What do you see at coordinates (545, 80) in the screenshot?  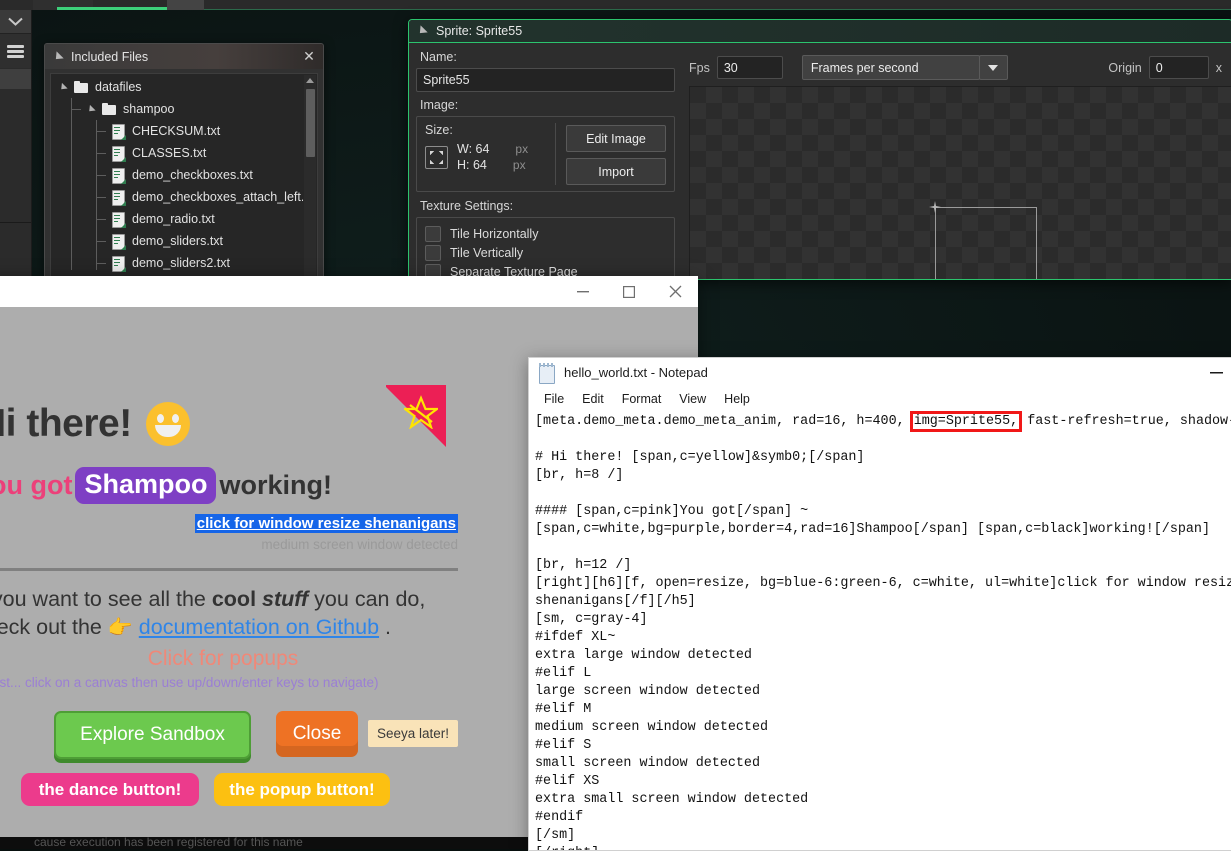 I see `sprite-name-input: Sprite55` at bounding box center [545, 80].